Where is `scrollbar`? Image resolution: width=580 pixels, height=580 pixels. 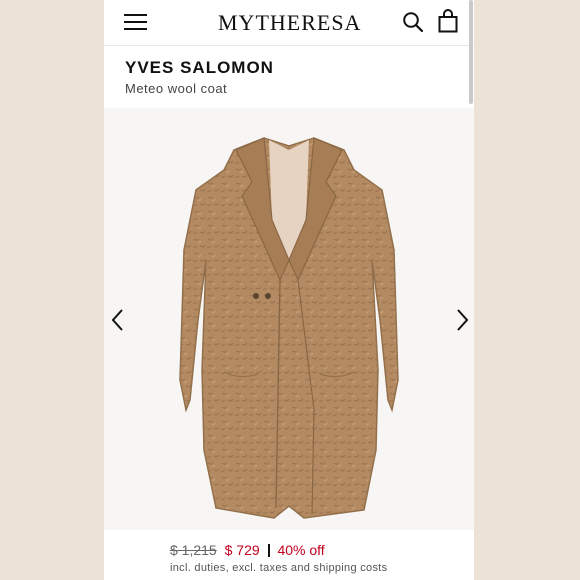
scrollbar is located at coordinates (471, 52).